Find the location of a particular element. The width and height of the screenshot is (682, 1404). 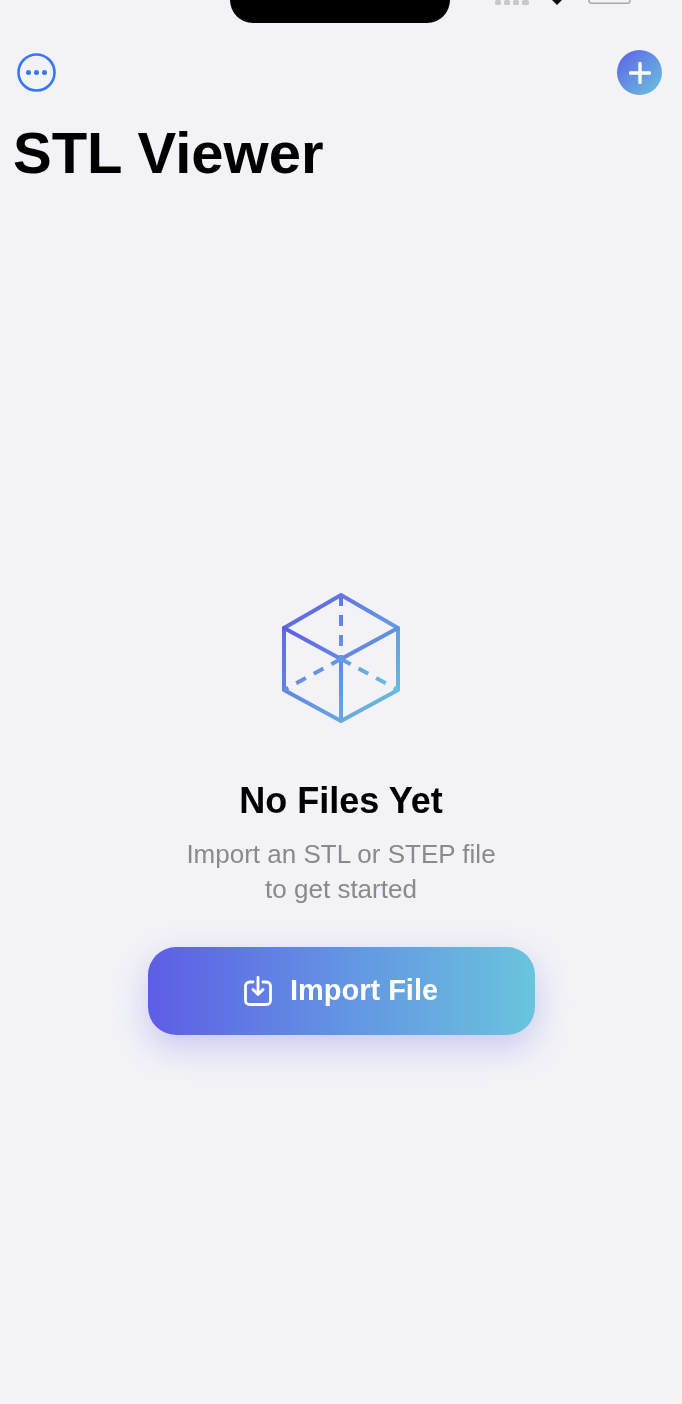

wifi-icon is located at coordinates (557, 2).